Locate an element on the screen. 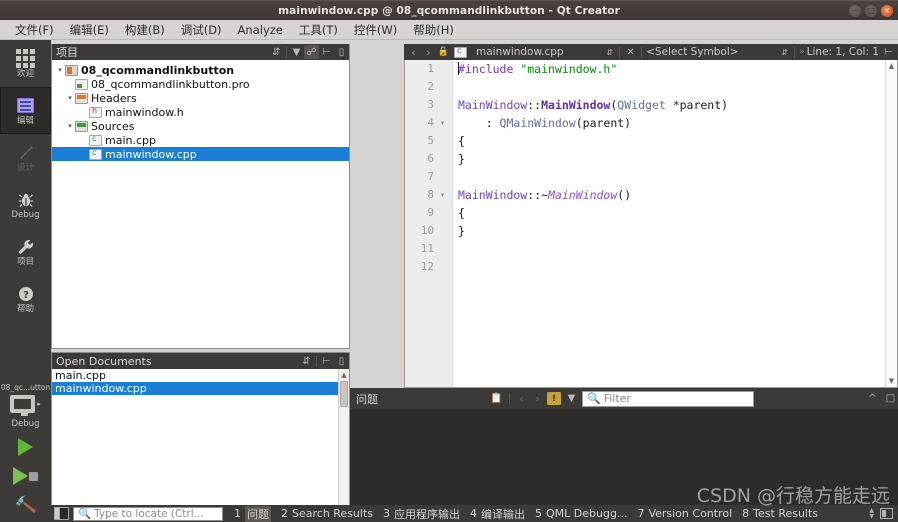  link-with-editor-icon: ☍ is located at coordinates (311, 52).